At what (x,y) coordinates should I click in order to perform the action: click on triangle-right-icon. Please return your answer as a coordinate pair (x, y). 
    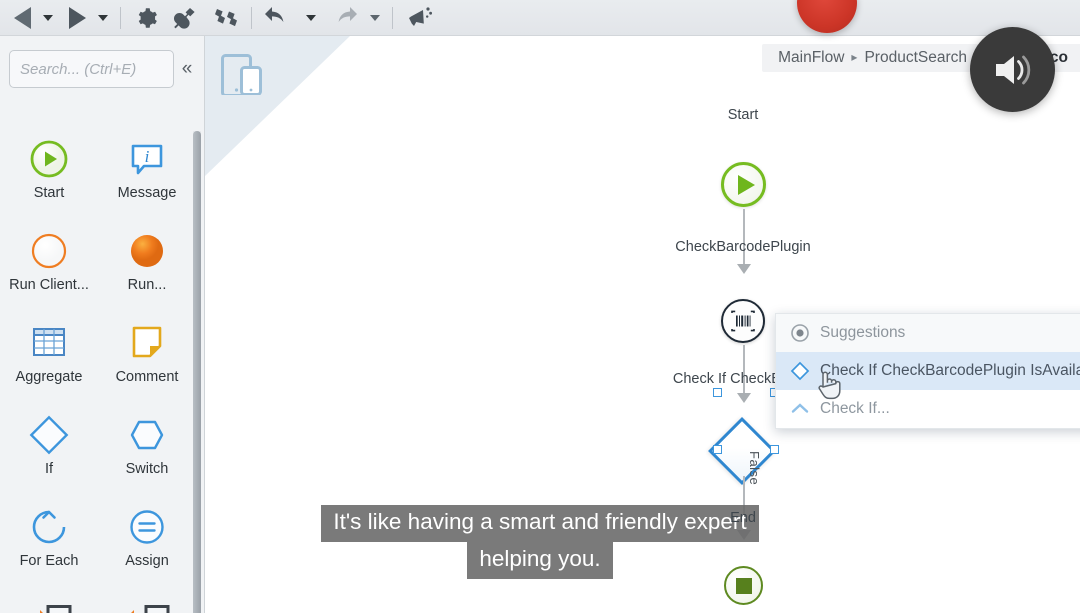
    Looking at the image, I should click on (77, 17).